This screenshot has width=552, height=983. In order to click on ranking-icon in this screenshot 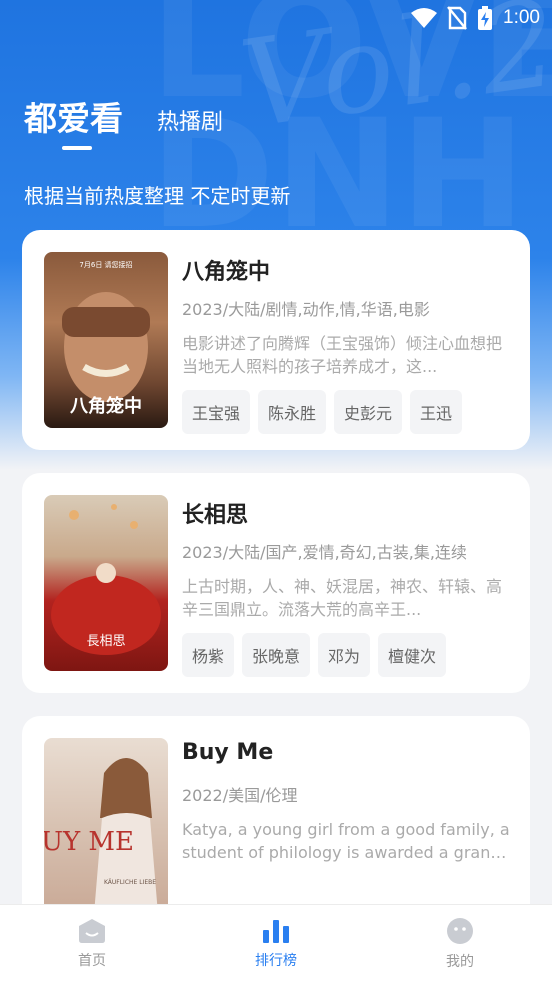, I will do `click(276, 931)`.